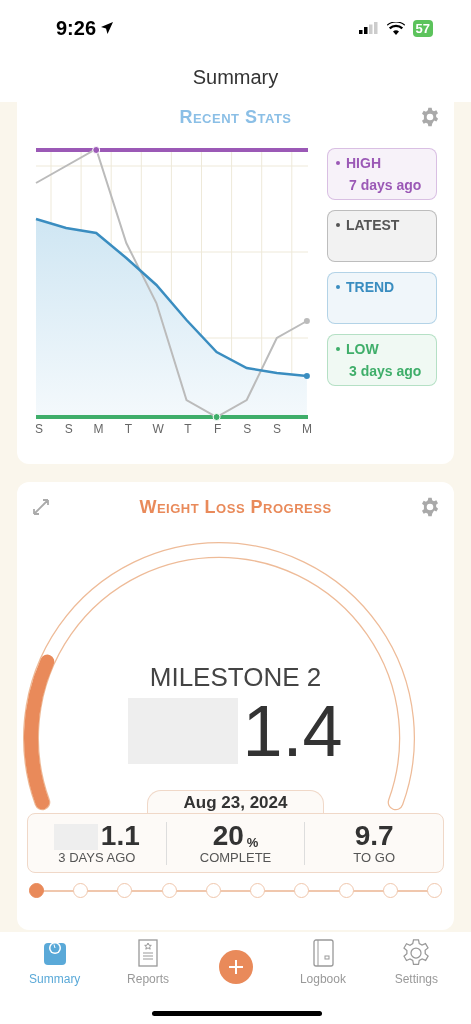  Describe the element at coordinates (217, 429) in the screenshot. I see `axis-label: F` at that location.